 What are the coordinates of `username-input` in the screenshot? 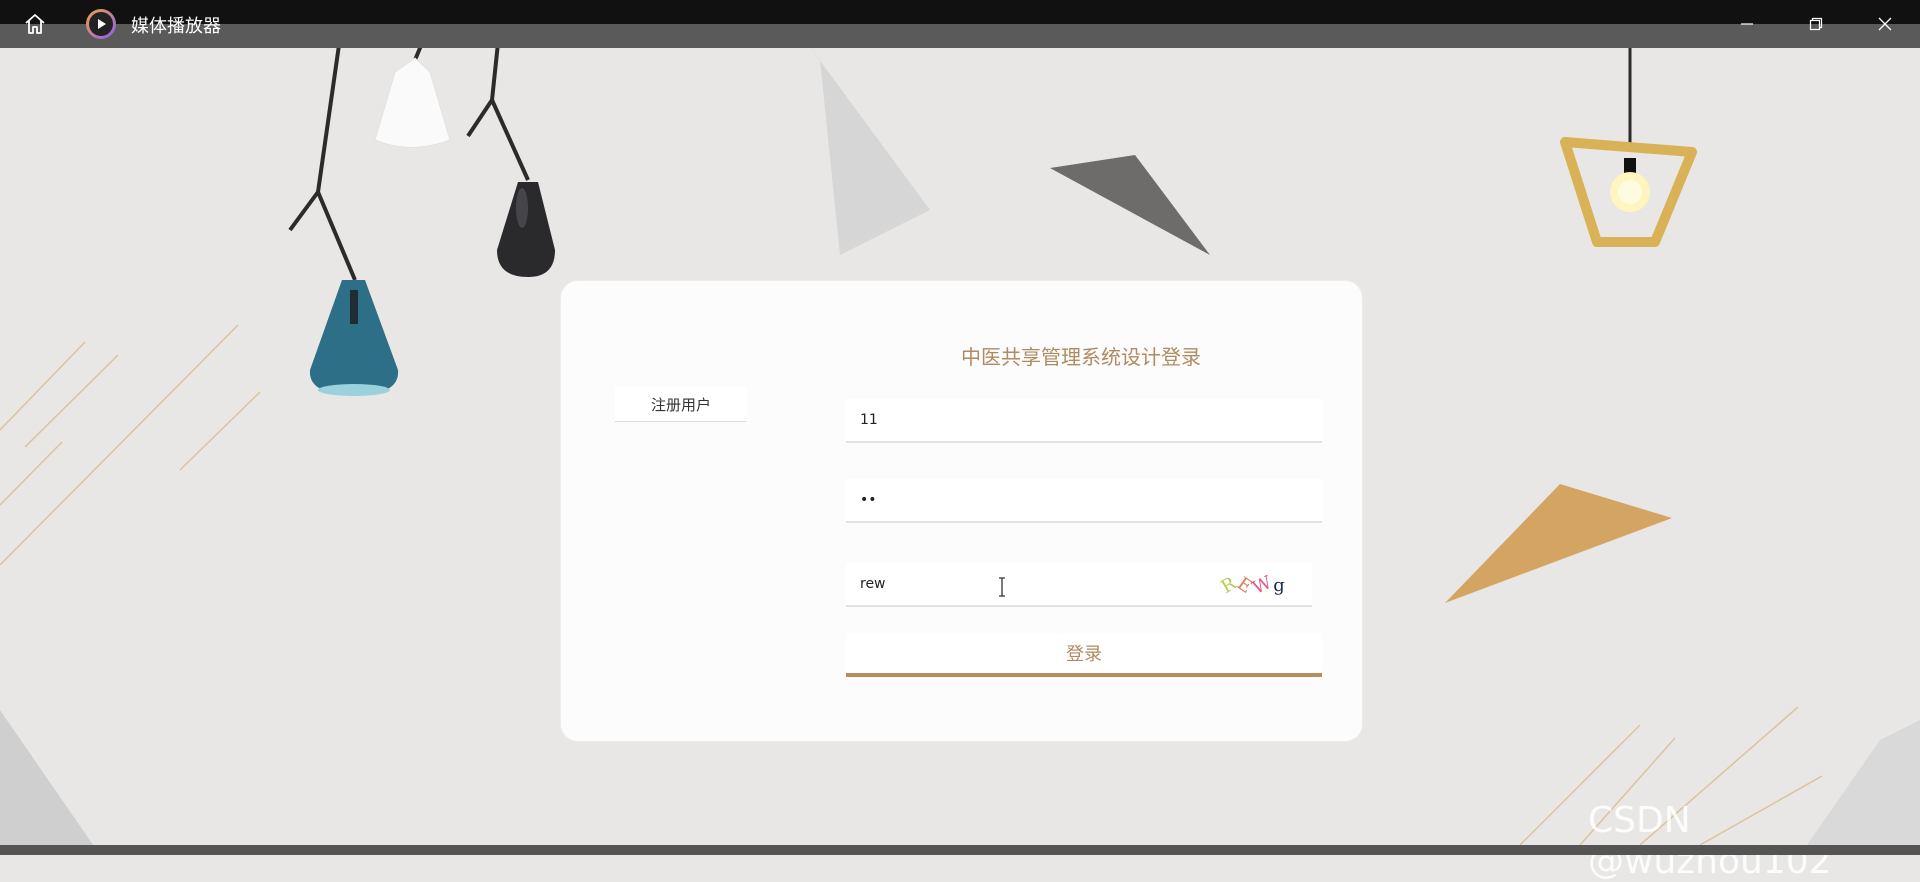 It's located at (1090, 420).